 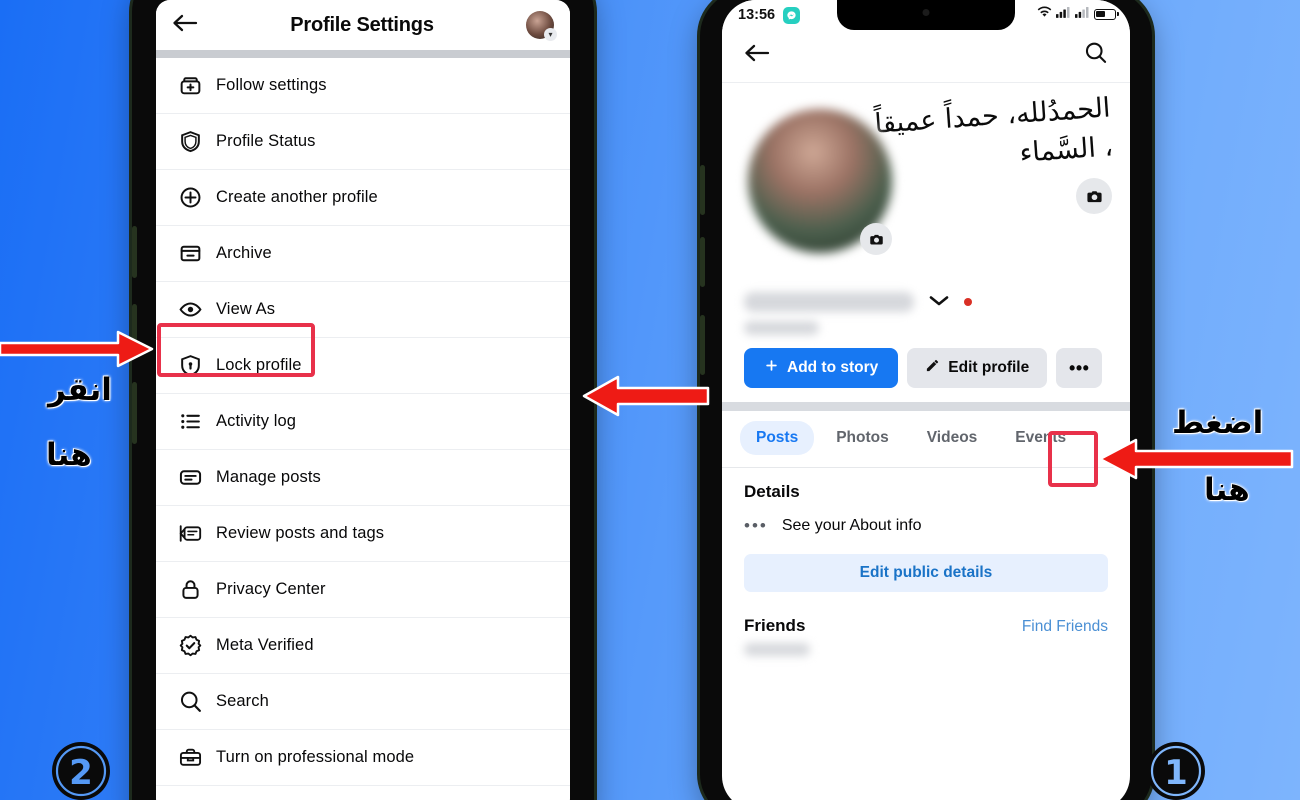 I want to click on edit-public-details-button: Edit public details, so click(x=926, y=573).